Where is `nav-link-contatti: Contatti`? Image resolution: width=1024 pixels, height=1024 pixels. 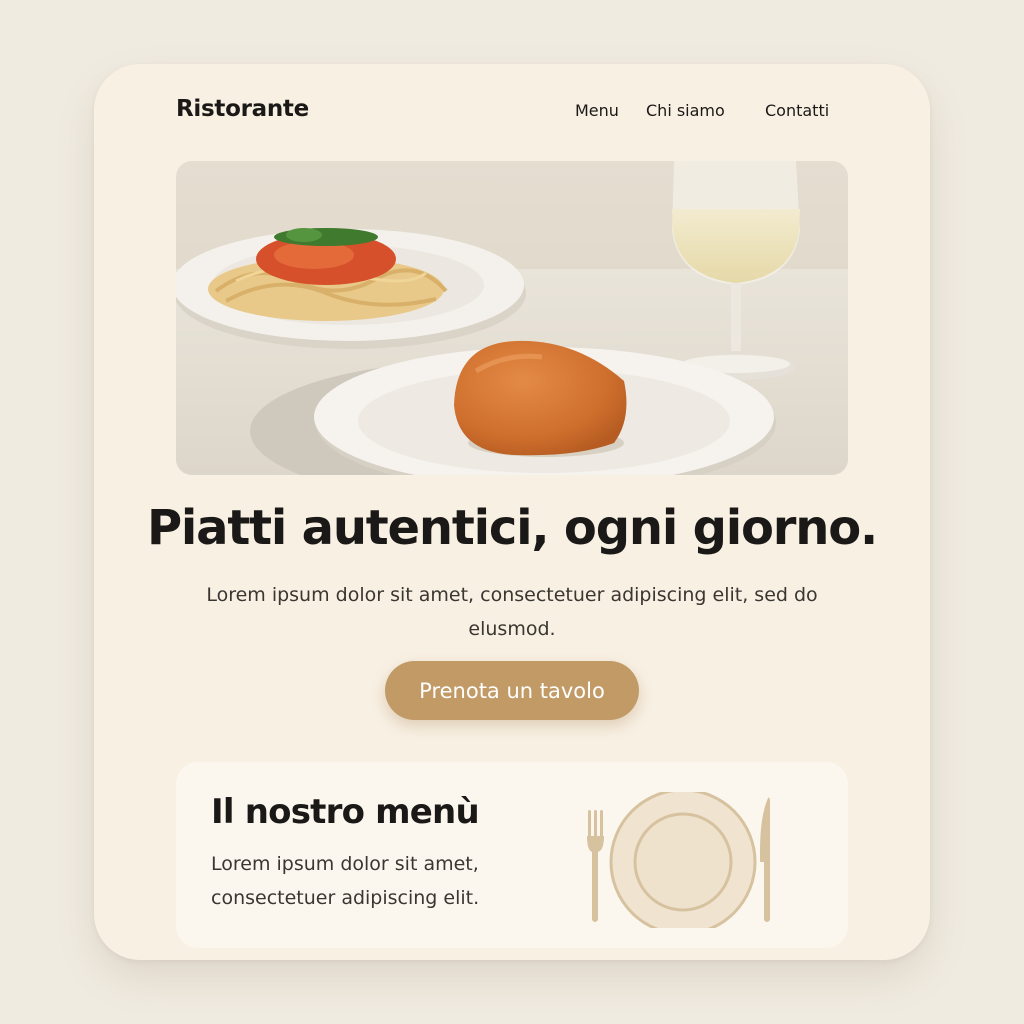 nav-link-contatti: Contatti is located at coordinates (797, 110).